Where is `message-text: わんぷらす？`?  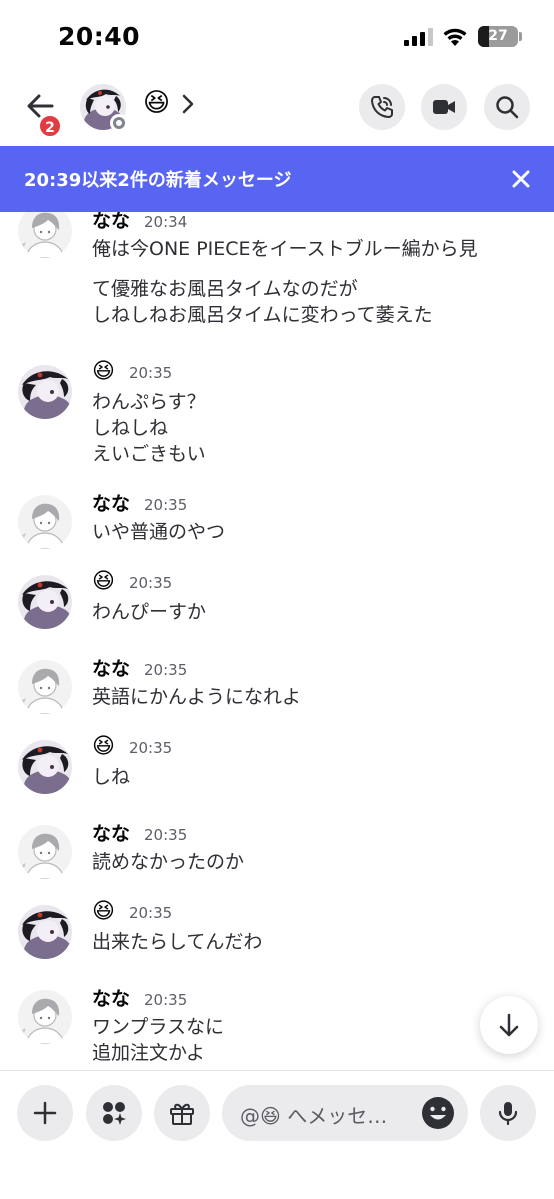
message-text: わんぷらす？ is located at coordinates (149, 402).